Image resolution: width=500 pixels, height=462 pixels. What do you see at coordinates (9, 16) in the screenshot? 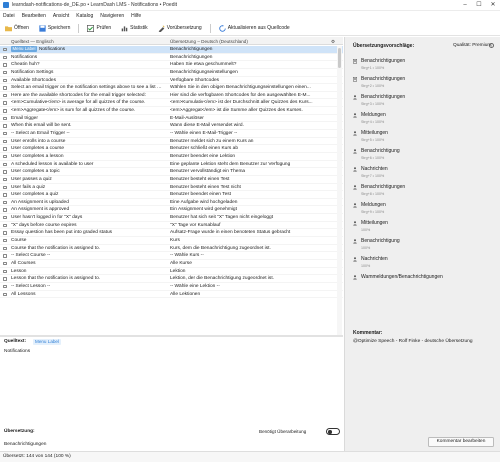
I see `menu-file: Datei` at bounding box center [9, 16].